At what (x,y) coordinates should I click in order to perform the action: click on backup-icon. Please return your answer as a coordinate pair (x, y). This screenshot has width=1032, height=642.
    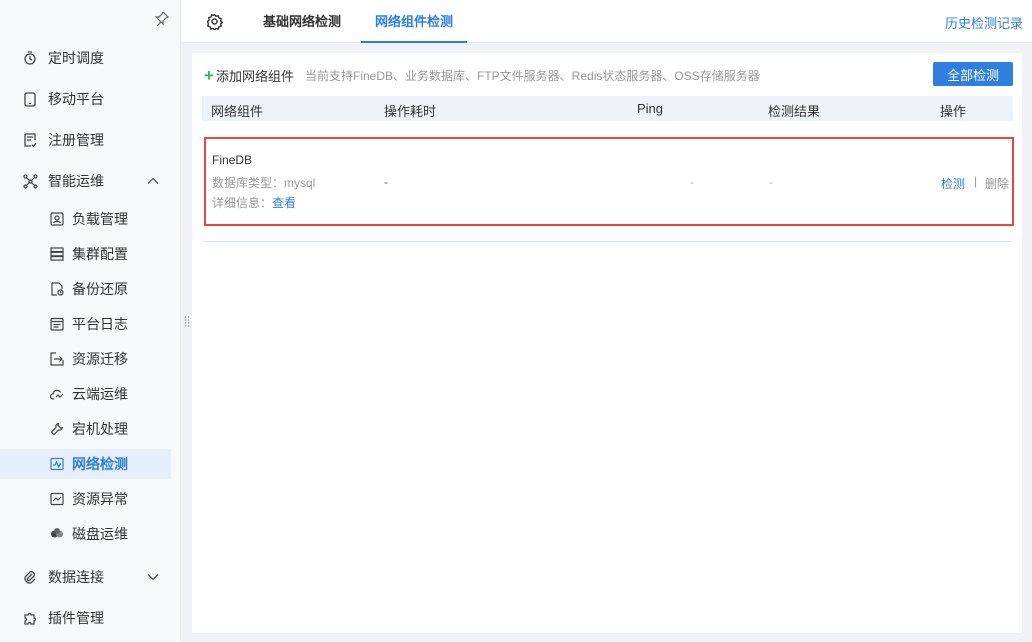
    Looking at the image, I should click on (57, 289).